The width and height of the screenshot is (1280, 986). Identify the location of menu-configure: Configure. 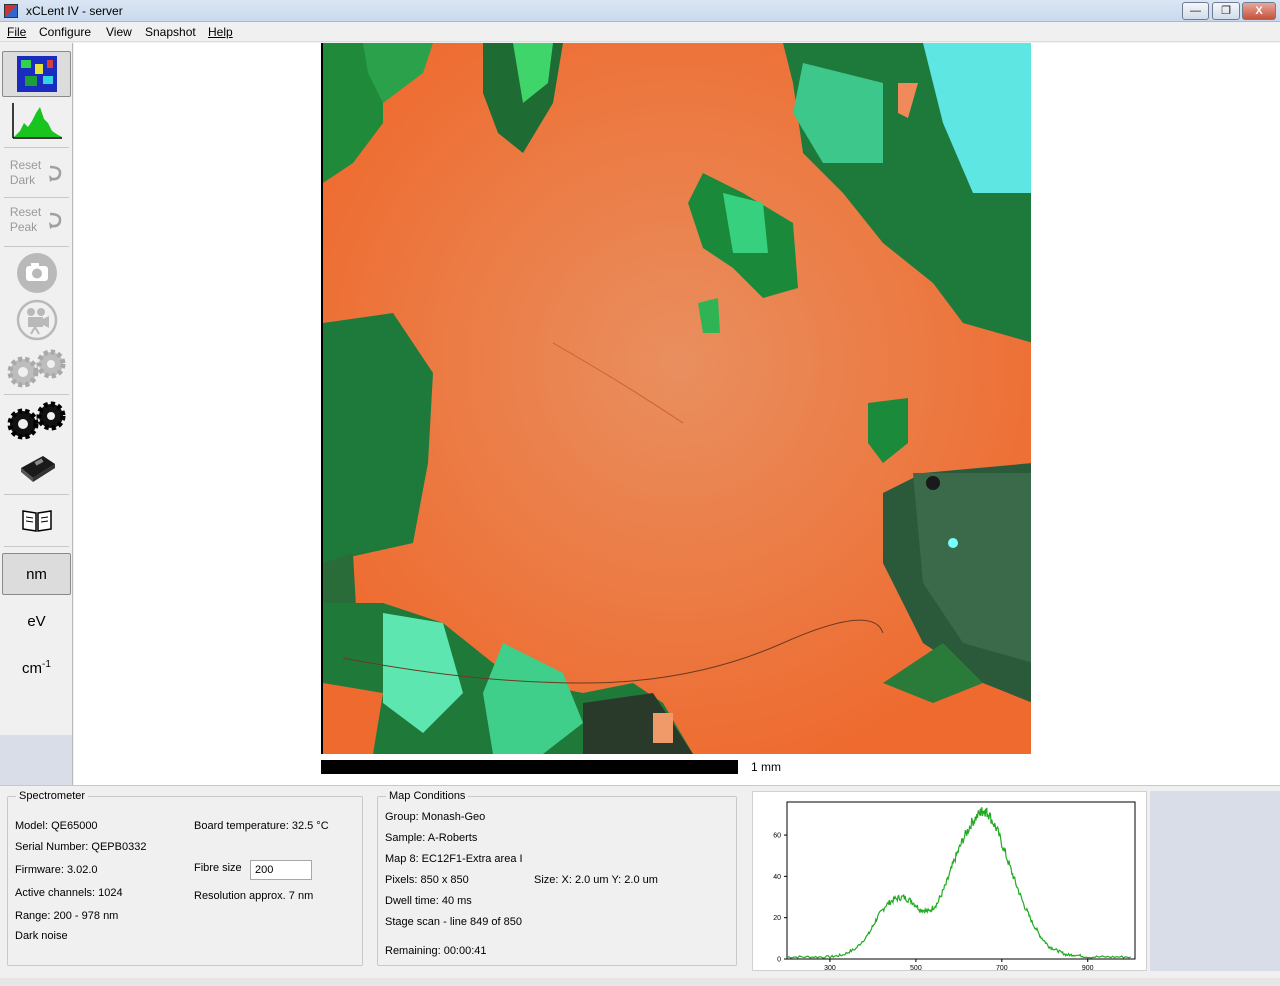
(65, 32).